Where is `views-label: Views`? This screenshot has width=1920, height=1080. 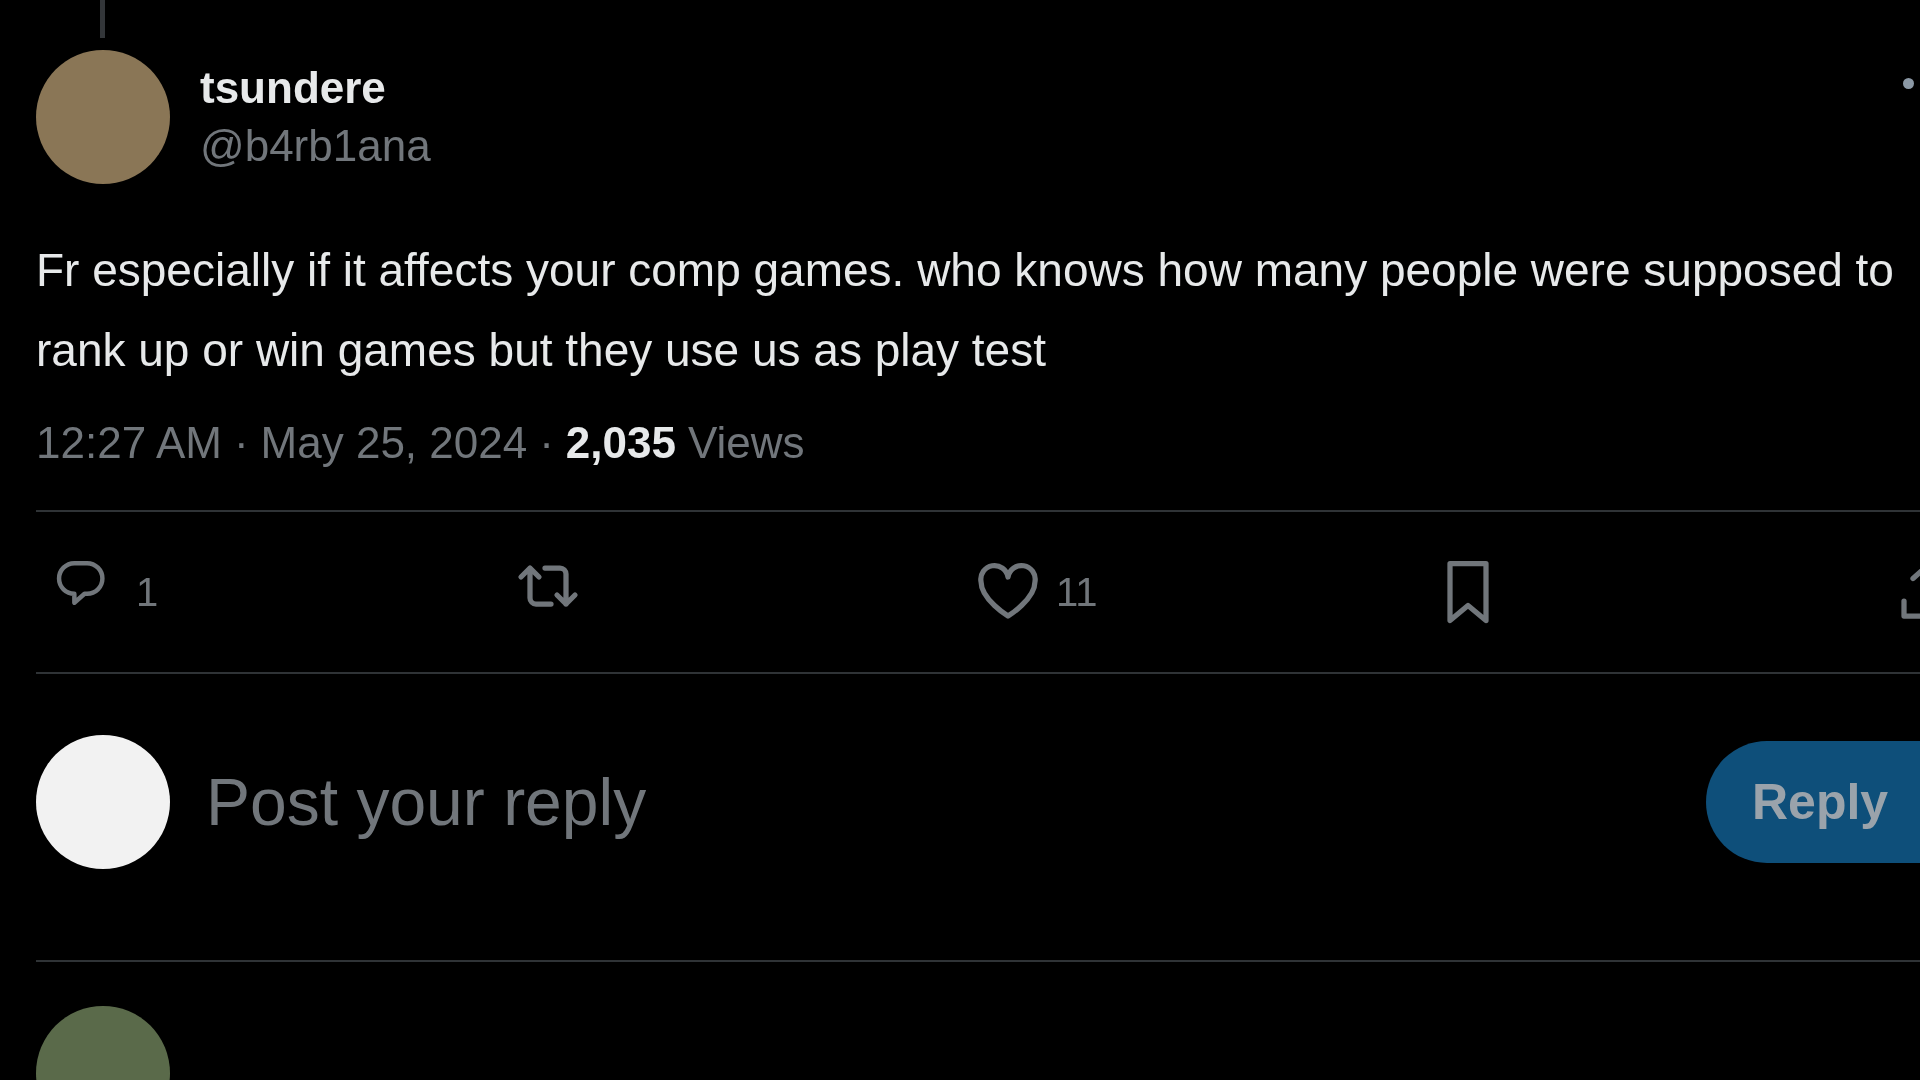 views-label: Views is located at coordinates (746, 443).